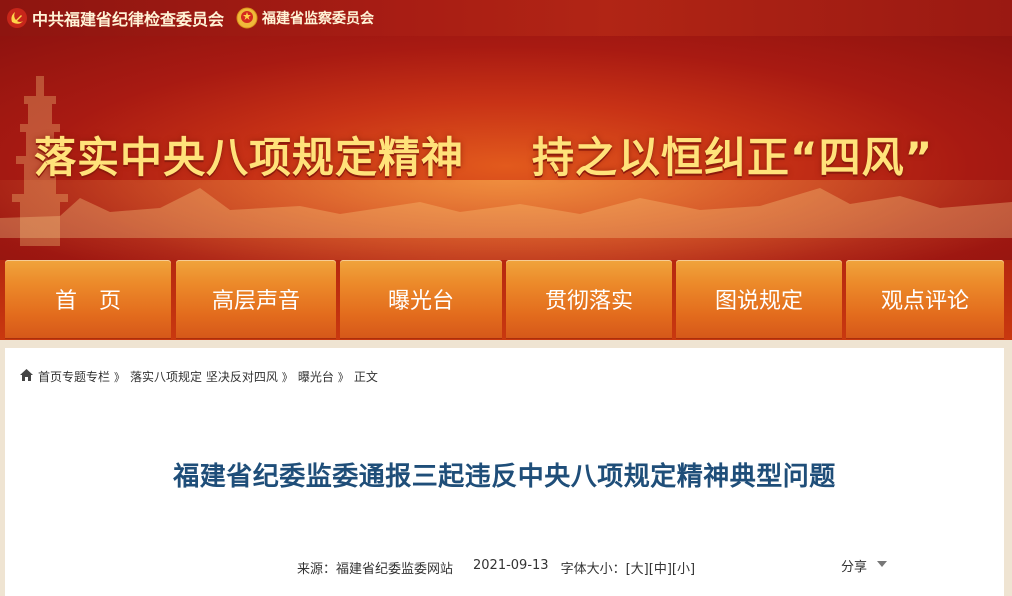 This screenshot has width=1012, height=596. What do you see at coordinates (504, 477) in the screenshot?
I see `article-title: 福建省纪委监委通报三起违反中央八项规定精神典型问题` at bounding box center [504, 477].